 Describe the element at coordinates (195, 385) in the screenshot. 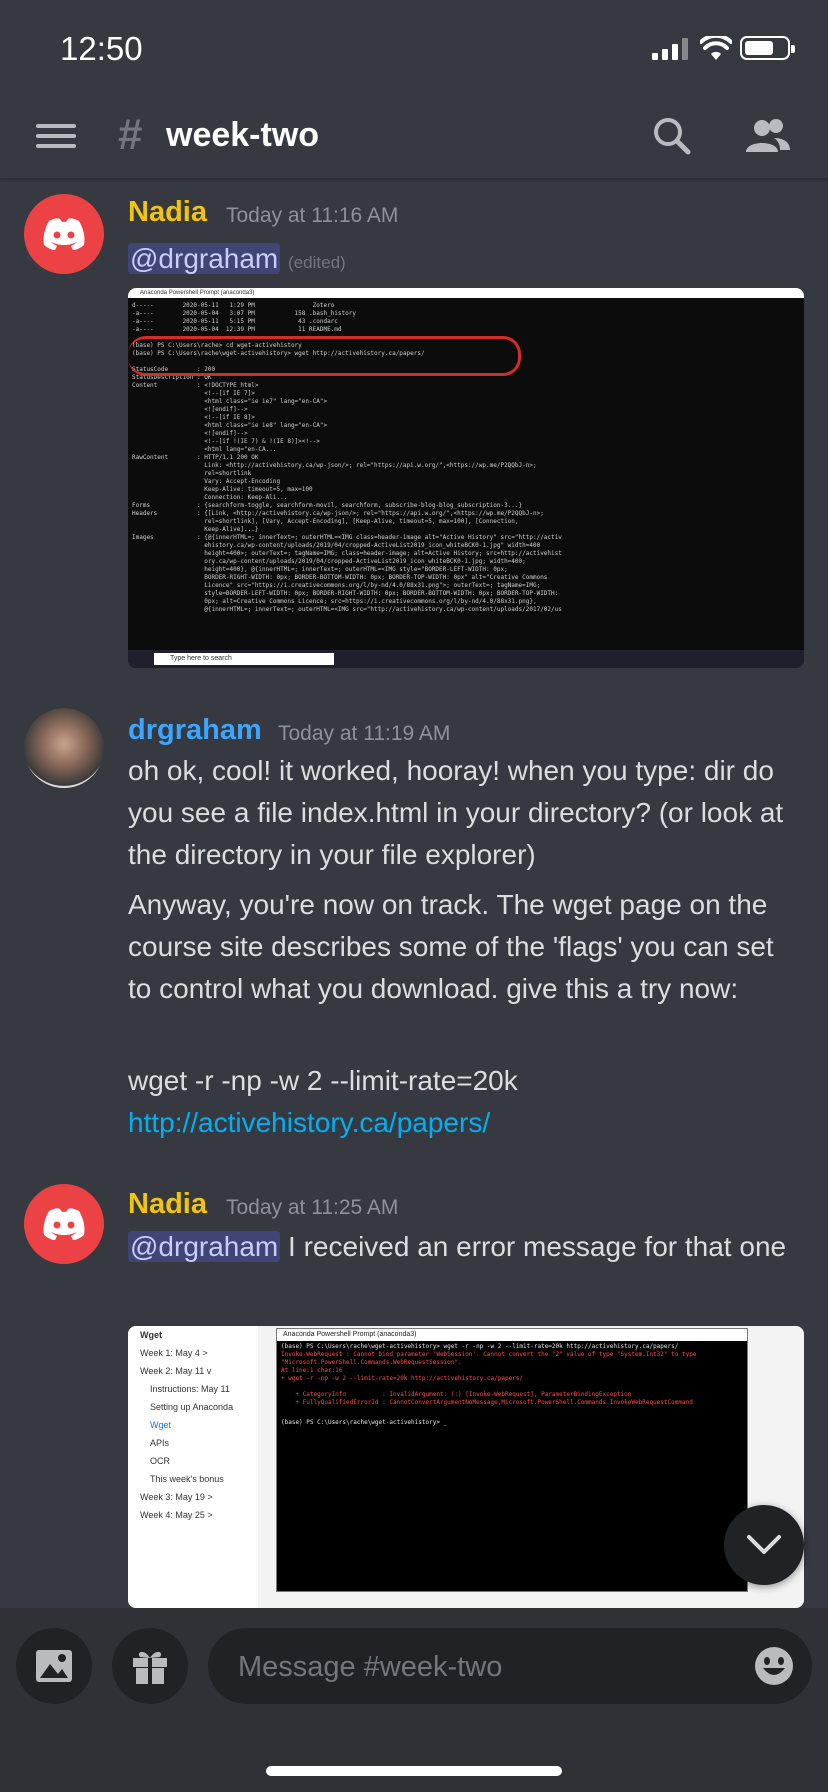

I see `terminal-line: Content : <!DOCTYPE html>` at that location.